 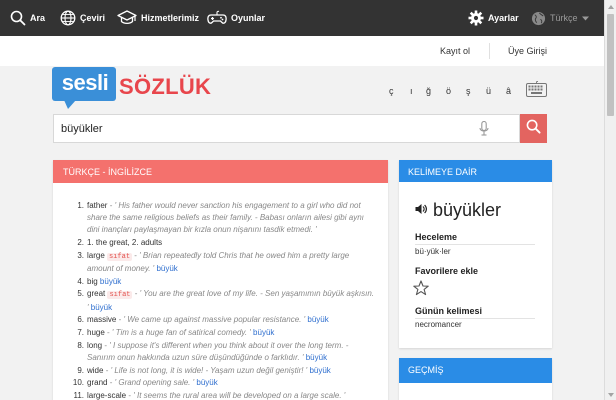 I want to click on search-input, so click(x=234, y=128).